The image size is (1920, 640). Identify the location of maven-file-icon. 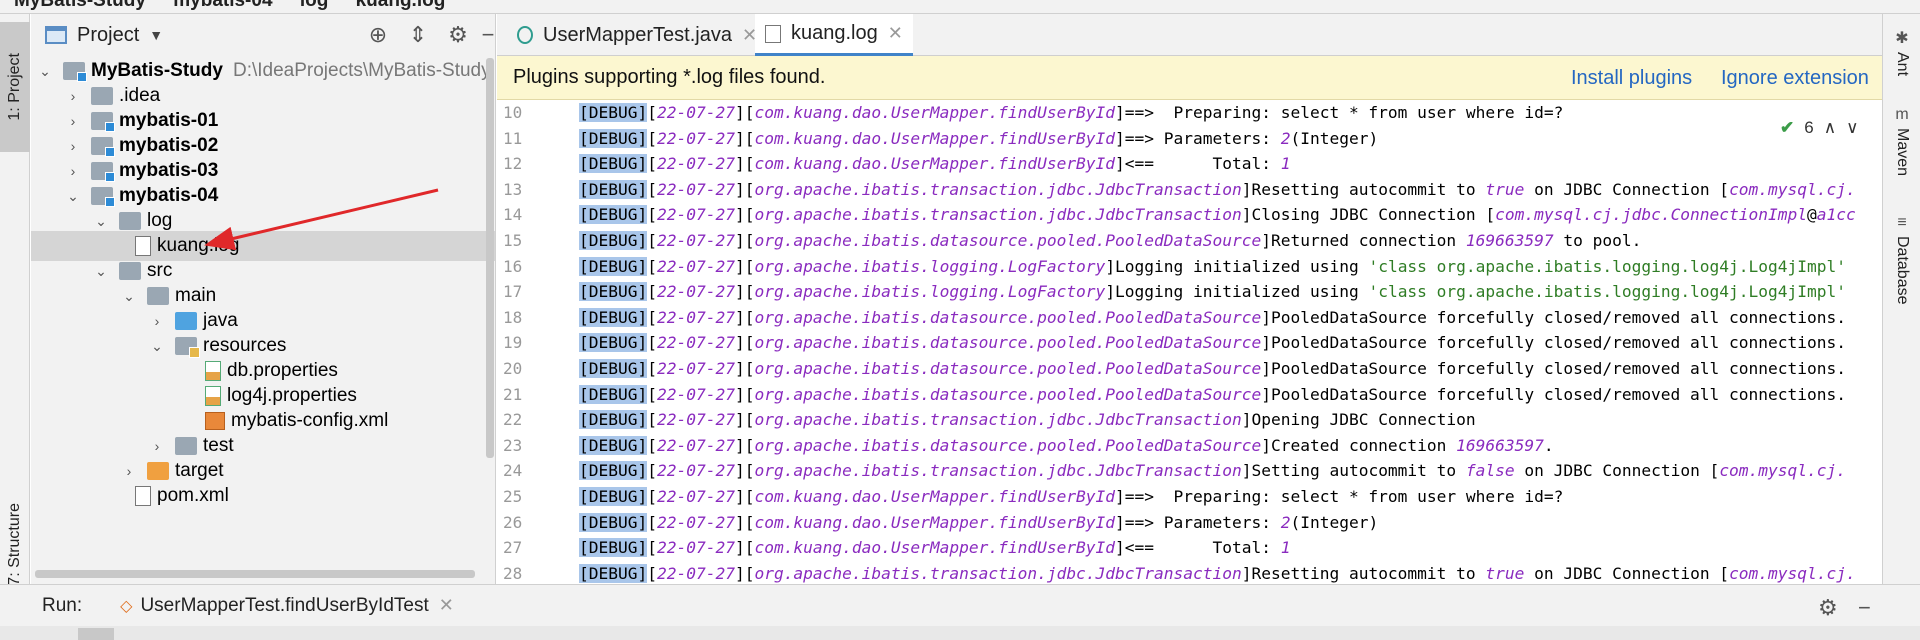
(143, 496).